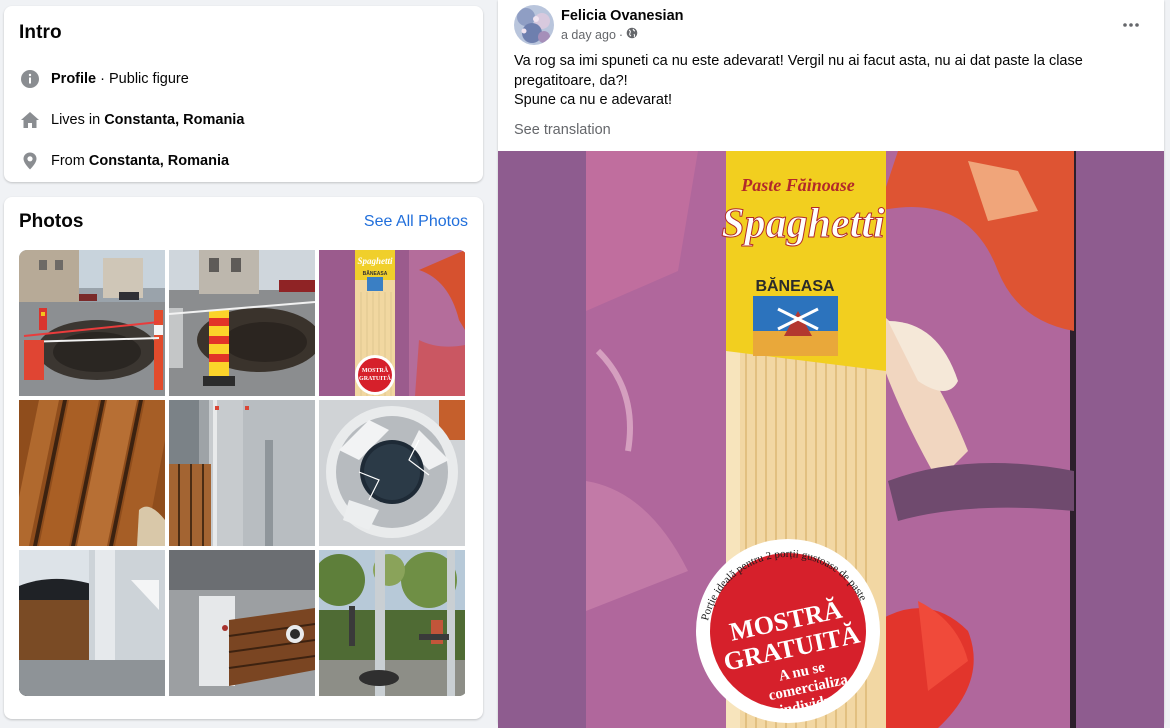 This screenshot has width=1170, height=728. I want to click on thumb-sticker-text-1: MOSTRĂ, so click(375, 370).